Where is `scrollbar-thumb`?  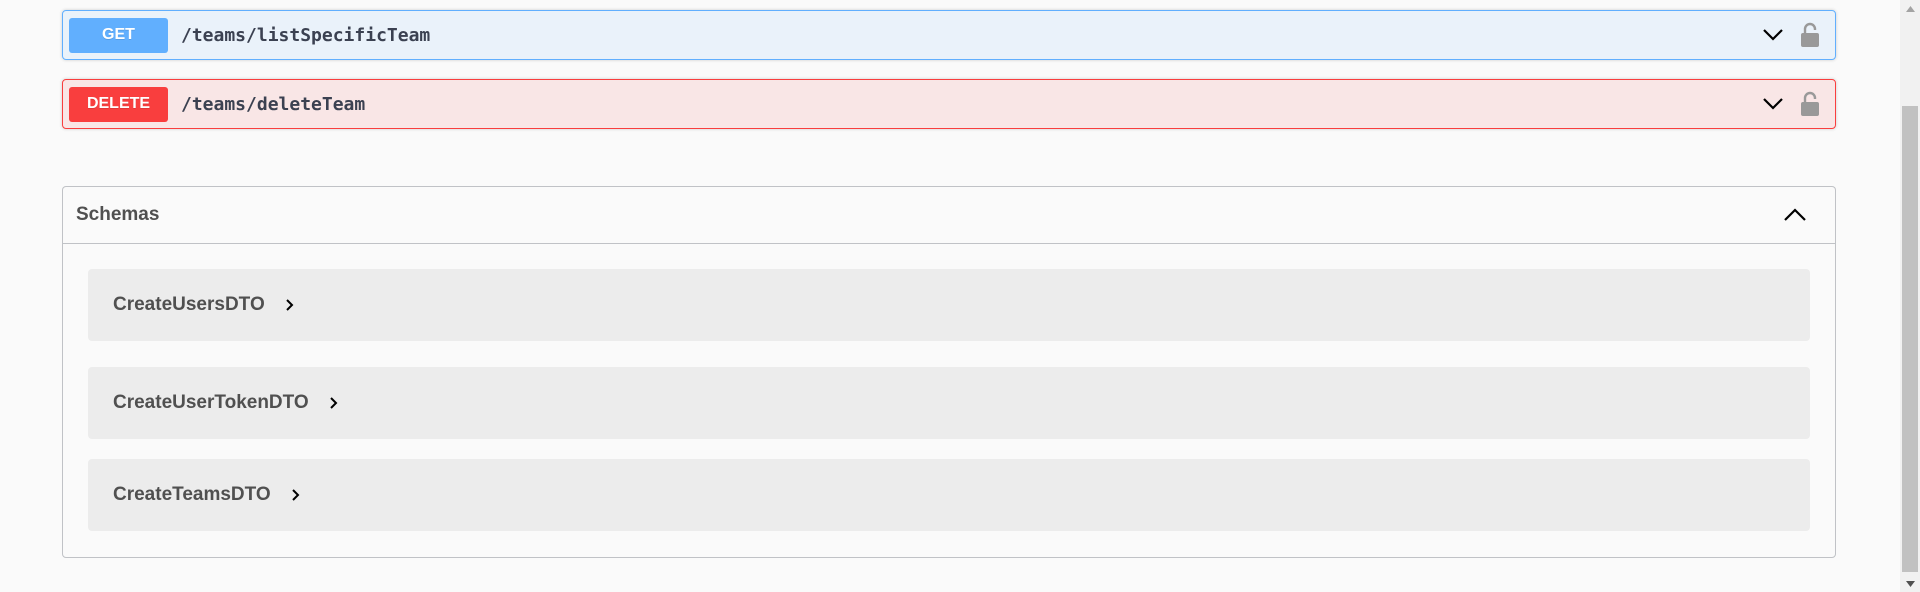 scrollbar-thumb is located at coordinates (1910, 339).